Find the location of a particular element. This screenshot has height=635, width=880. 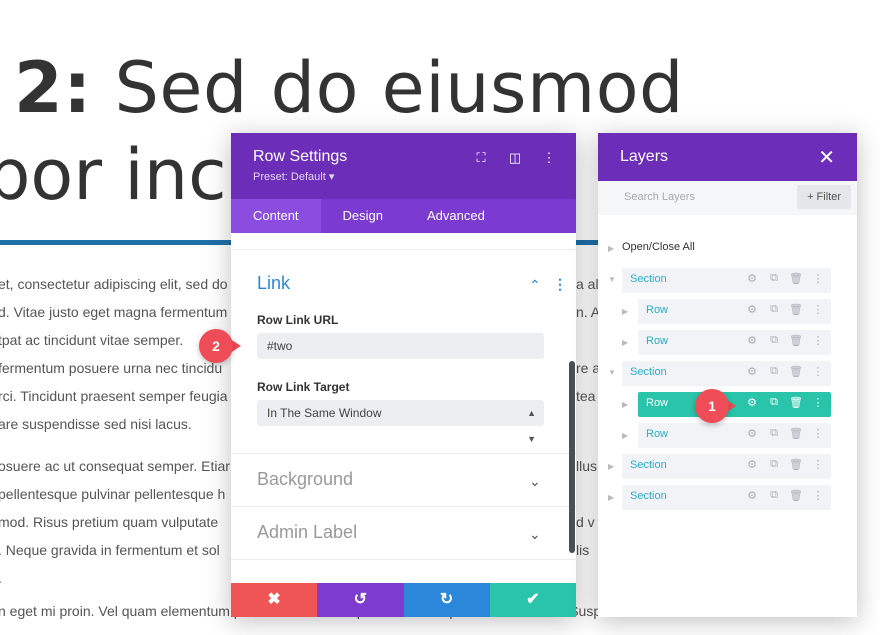

paragraph-line: pellentesque pulvinar pellentesque h is located at coordinates (113, 494).